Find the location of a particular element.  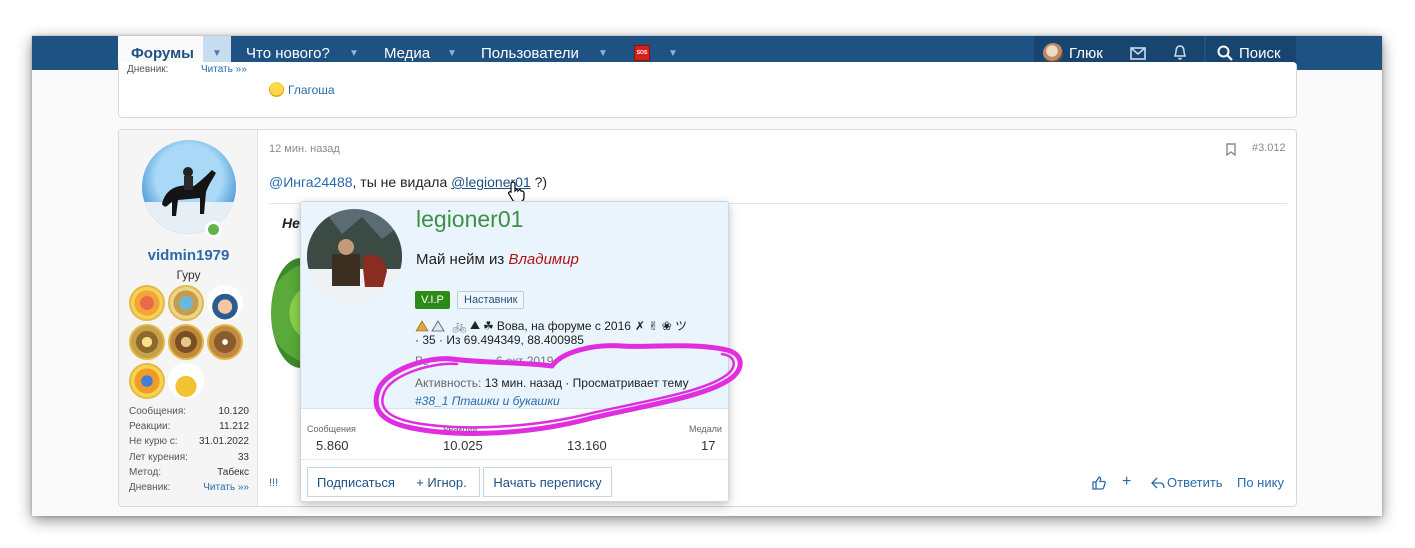

member-tagline: Май нейм из Владимир is located at coordinates (497, 259).